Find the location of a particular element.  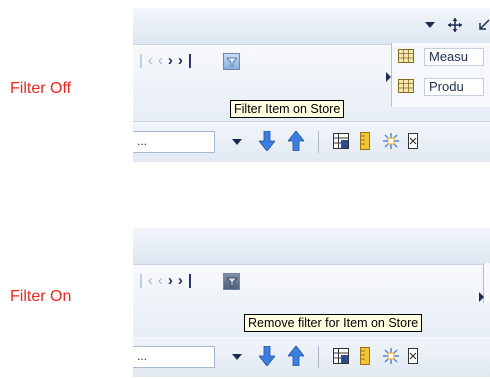

side-panel is located at coordinates (486, 283).